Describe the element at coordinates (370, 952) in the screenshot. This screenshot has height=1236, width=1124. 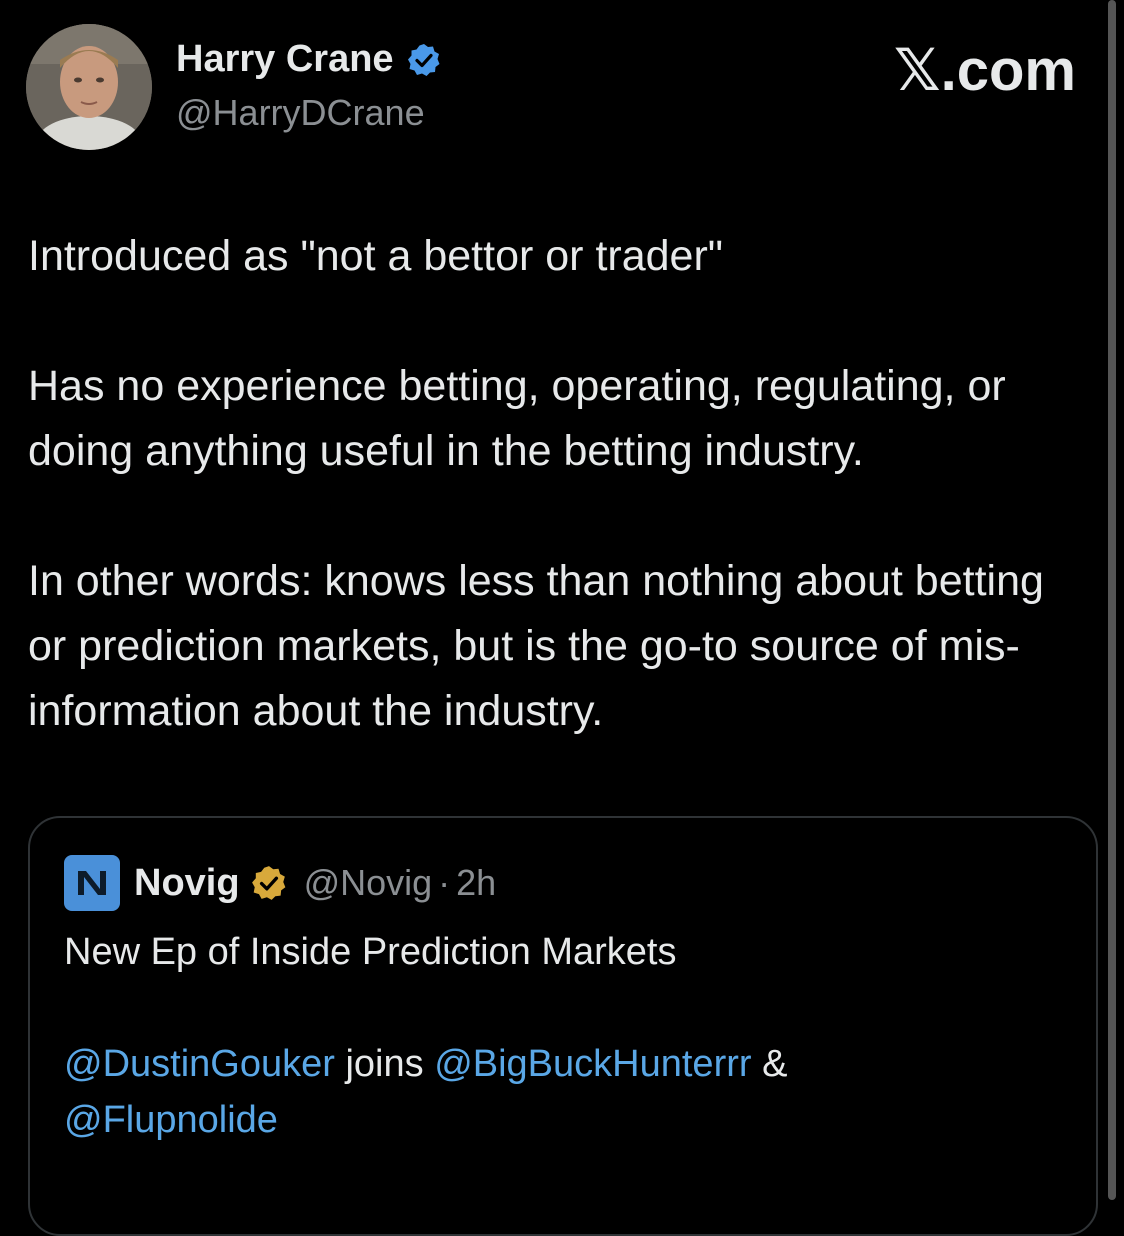
I see `quoted-tweet-line: New Ep of Inside Prediction Markets` at that location.